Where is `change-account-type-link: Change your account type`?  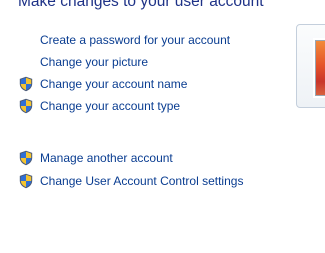 change-account-type-link: Change your account type is located at coordinates (99, 106).